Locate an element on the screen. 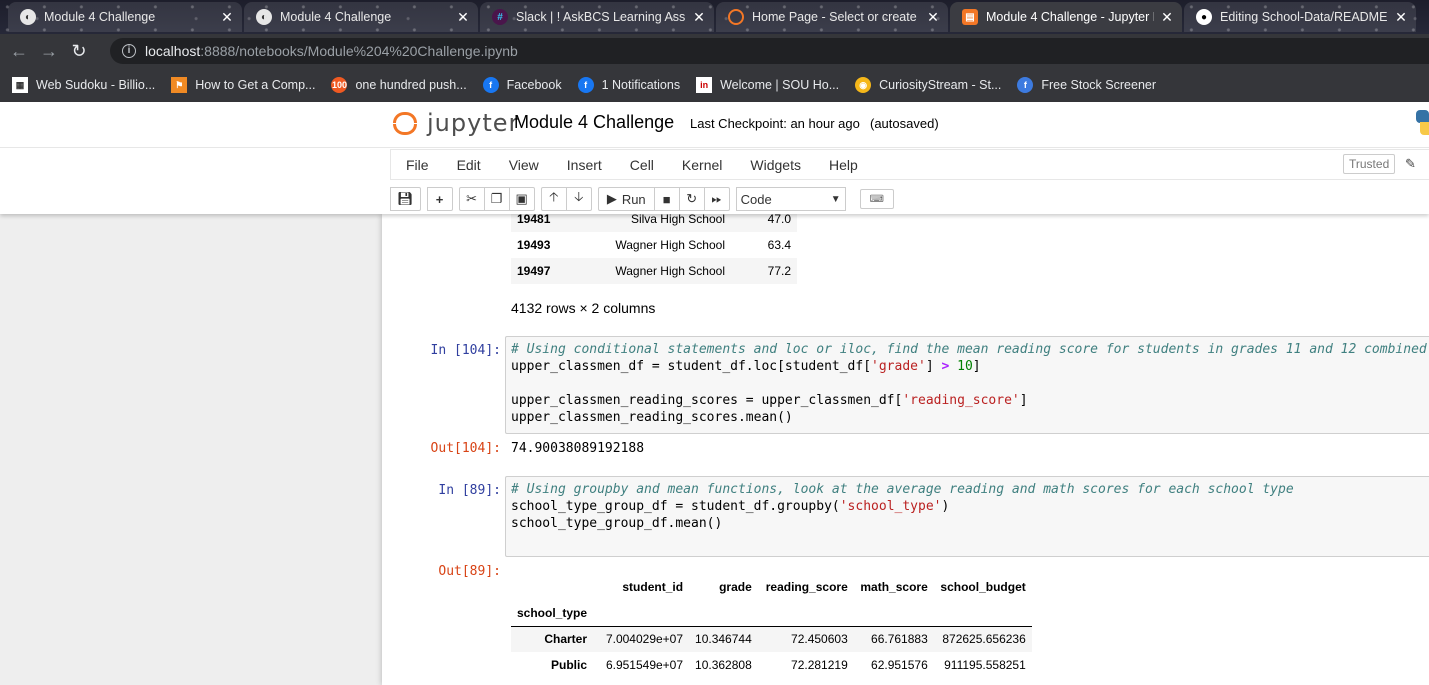 Image resolution: width=1429 pixels, height=685 pixels. notebook-icon: ▤ is located at coordinates (970, 17).